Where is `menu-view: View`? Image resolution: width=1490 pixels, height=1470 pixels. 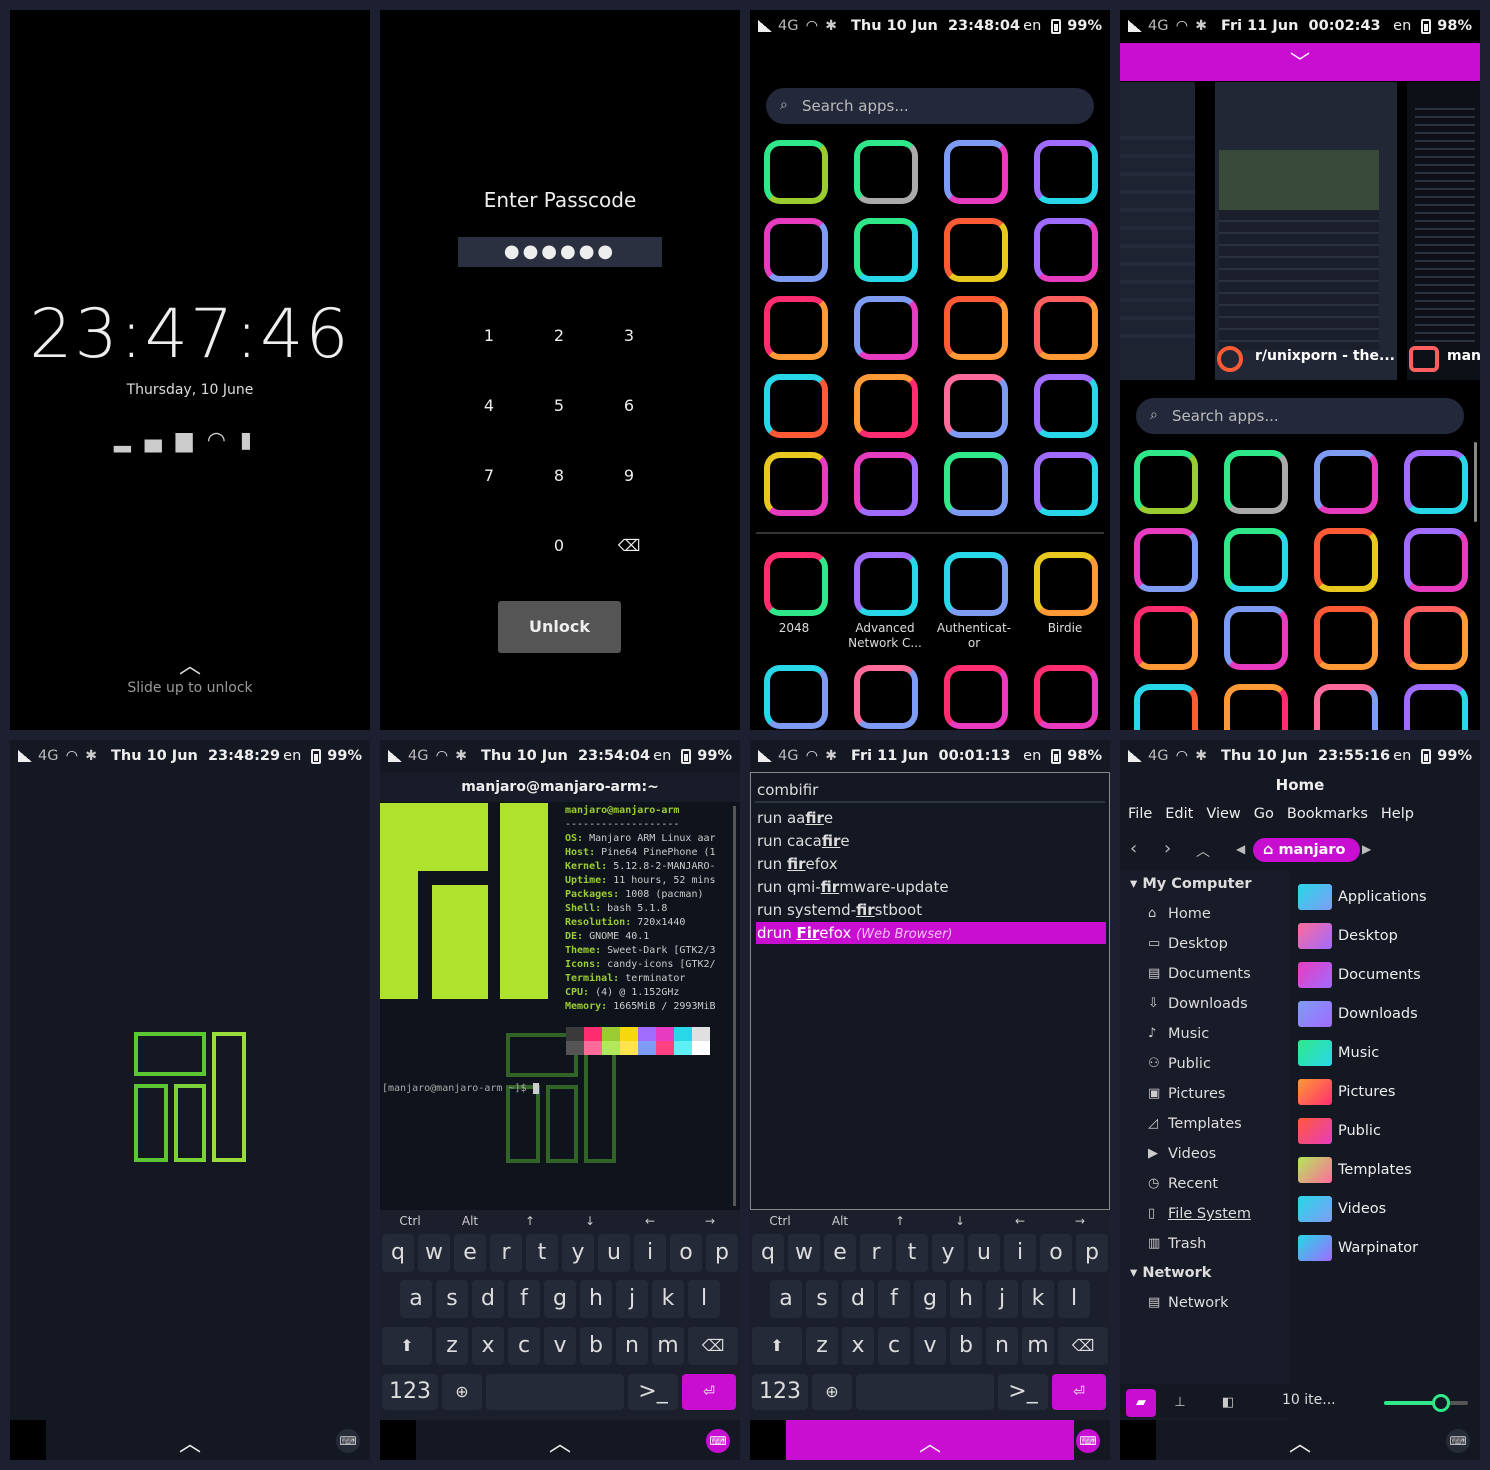
menu-view: View is located at coordinates (1223, 814).